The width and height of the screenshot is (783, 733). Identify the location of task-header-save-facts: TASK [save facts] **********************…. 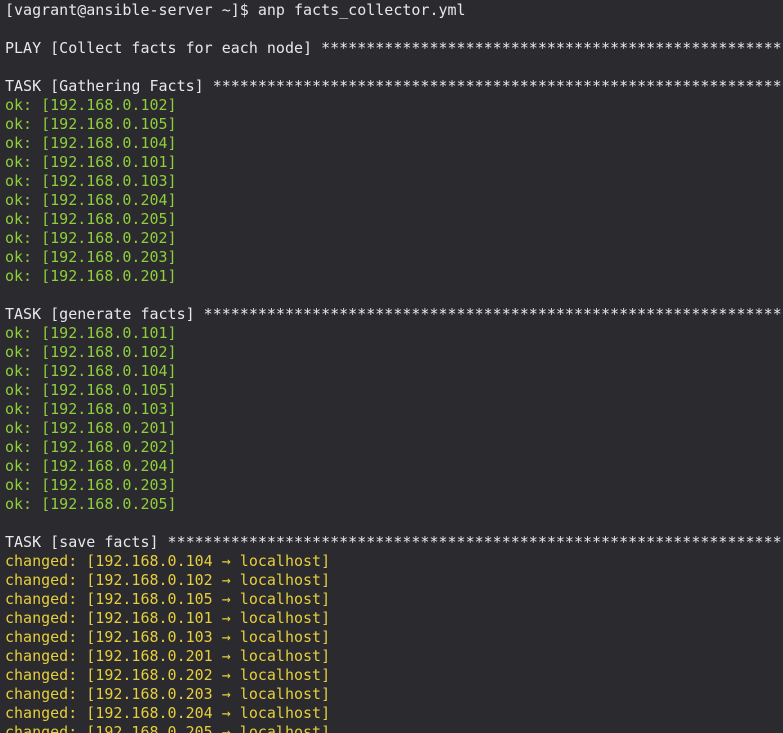
(394, 542).